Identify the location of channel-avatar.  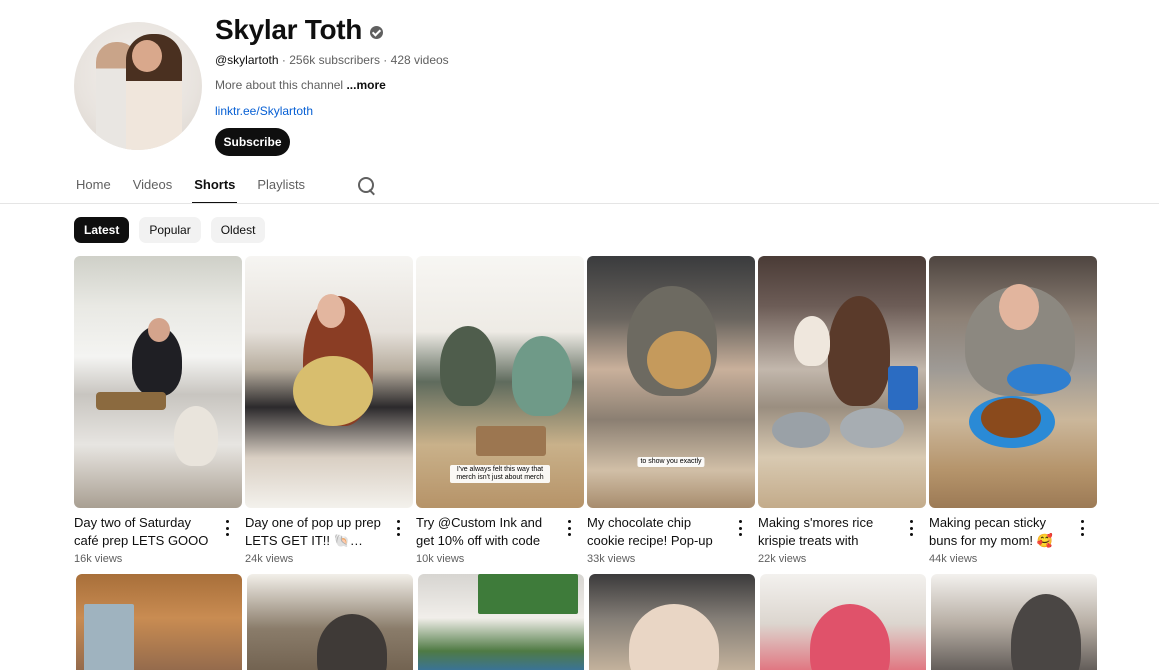
(138, 86).